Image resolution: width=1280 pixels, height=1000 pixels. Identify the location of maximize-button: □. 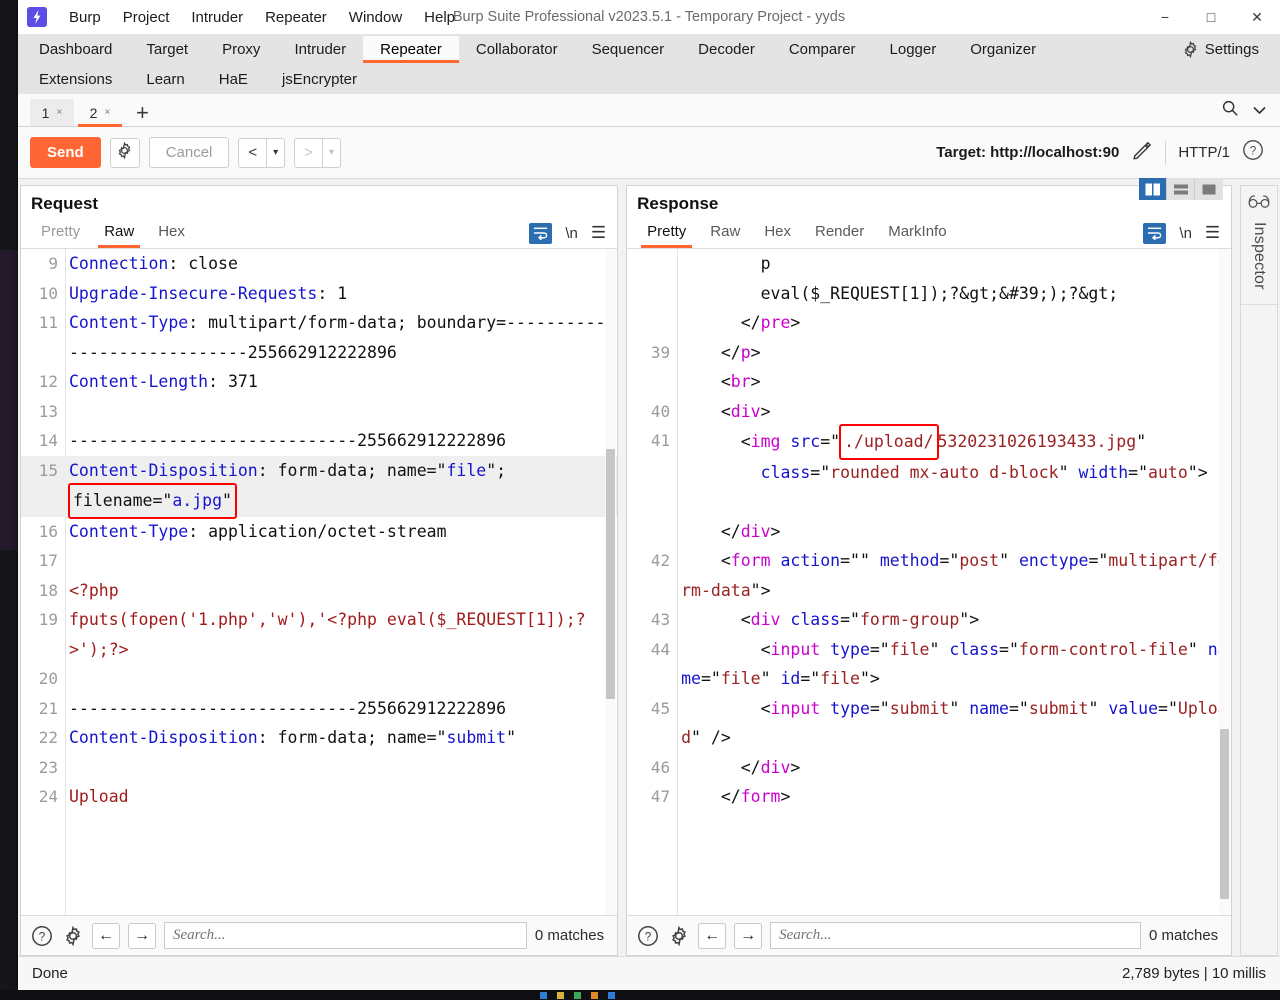
(1211, 17).